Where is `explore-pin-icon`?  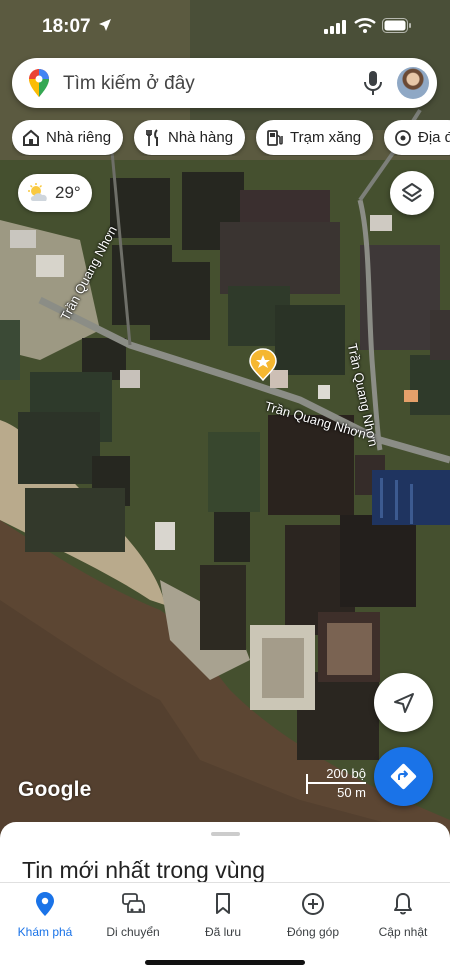 explore-pin-icon is located at coordinates (45, 904).